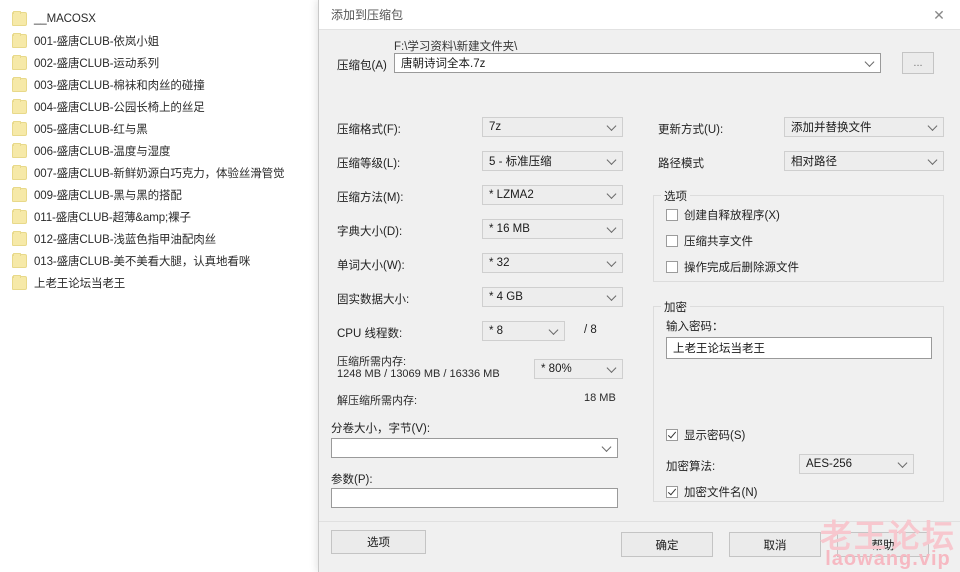  Describe the element at coordinates (102, 152) in the screenshot. I see `file-name: 006-盛唐CLUB-温度与湿度` at that location.